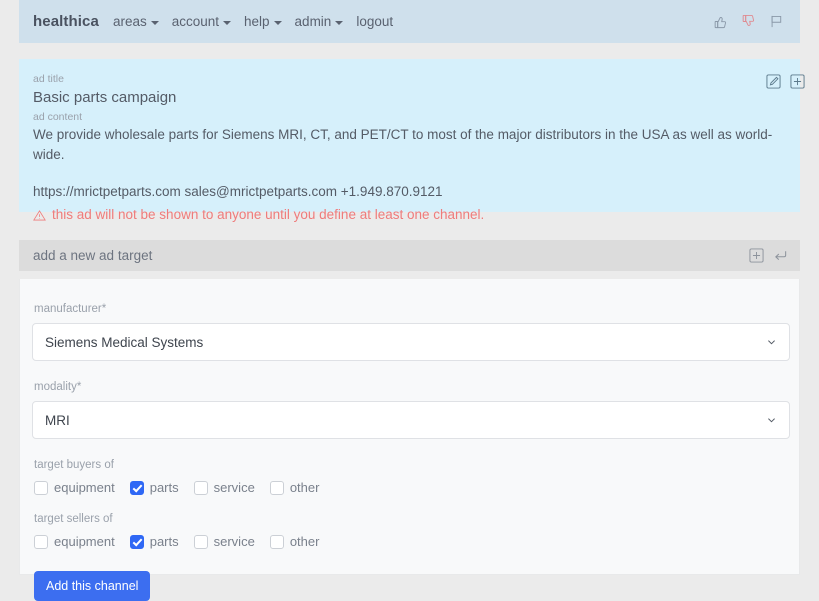 Image resolution: width=819 pixels, height=601 pixels. I want to click on brand-logo: healthica, so click(66, 21).